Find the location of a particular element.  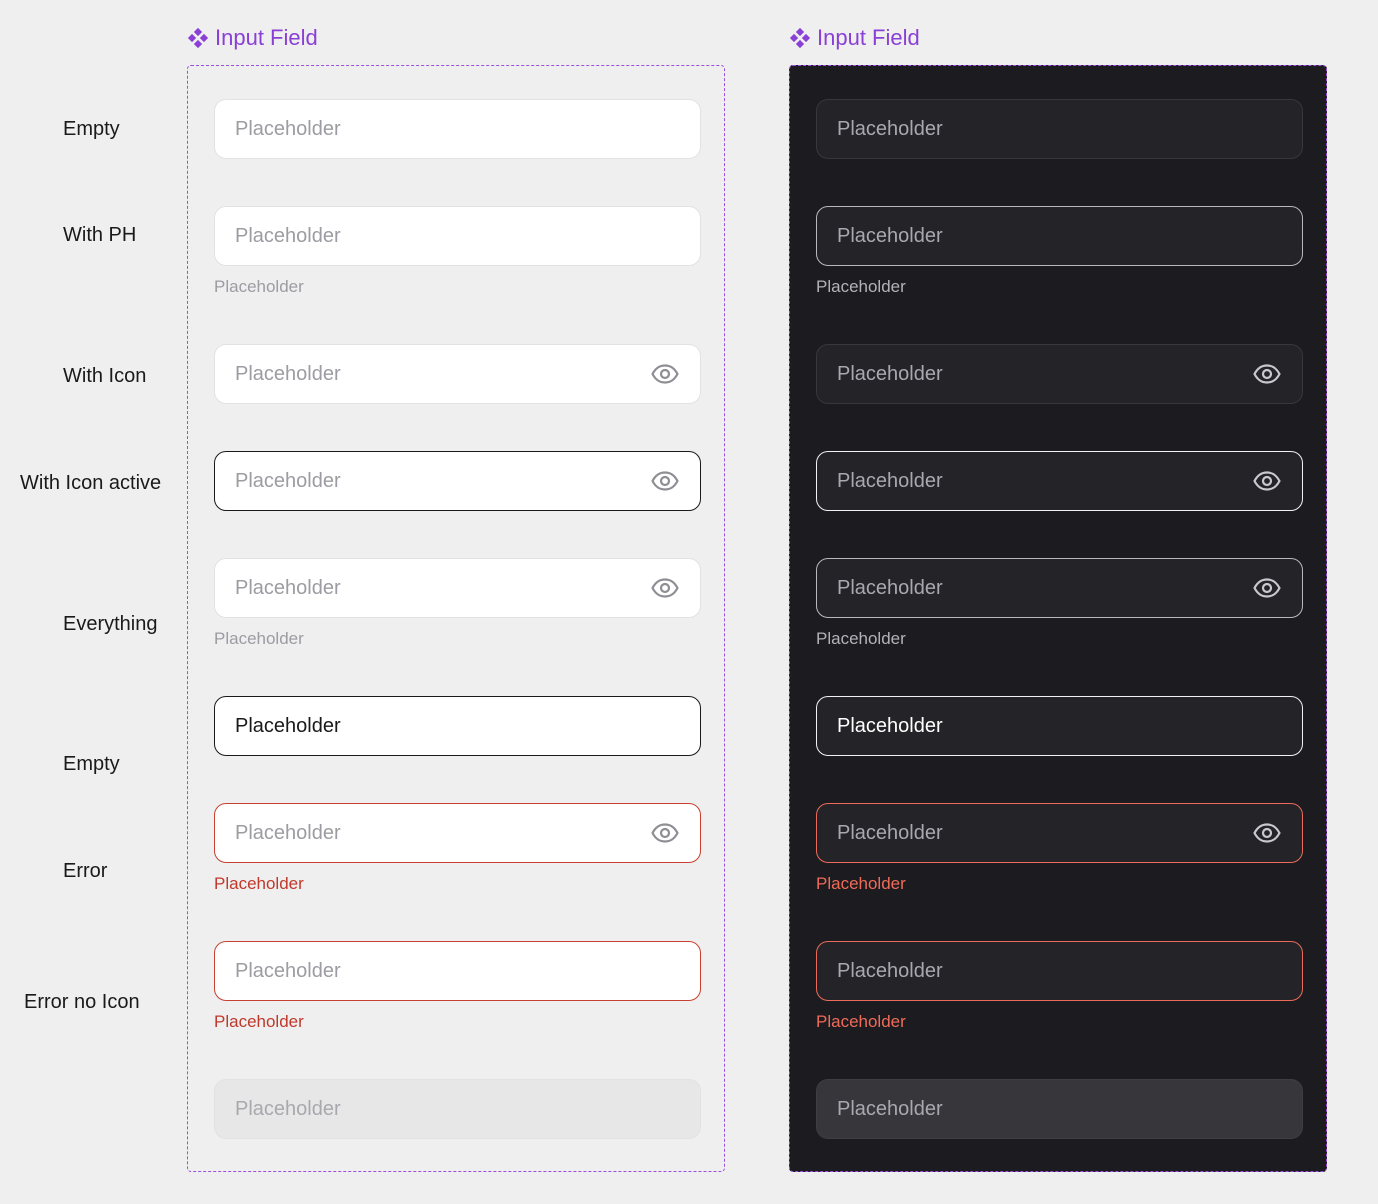

row-label-error-no-icon: Error no Icon is located at coordinates (82, 1002).